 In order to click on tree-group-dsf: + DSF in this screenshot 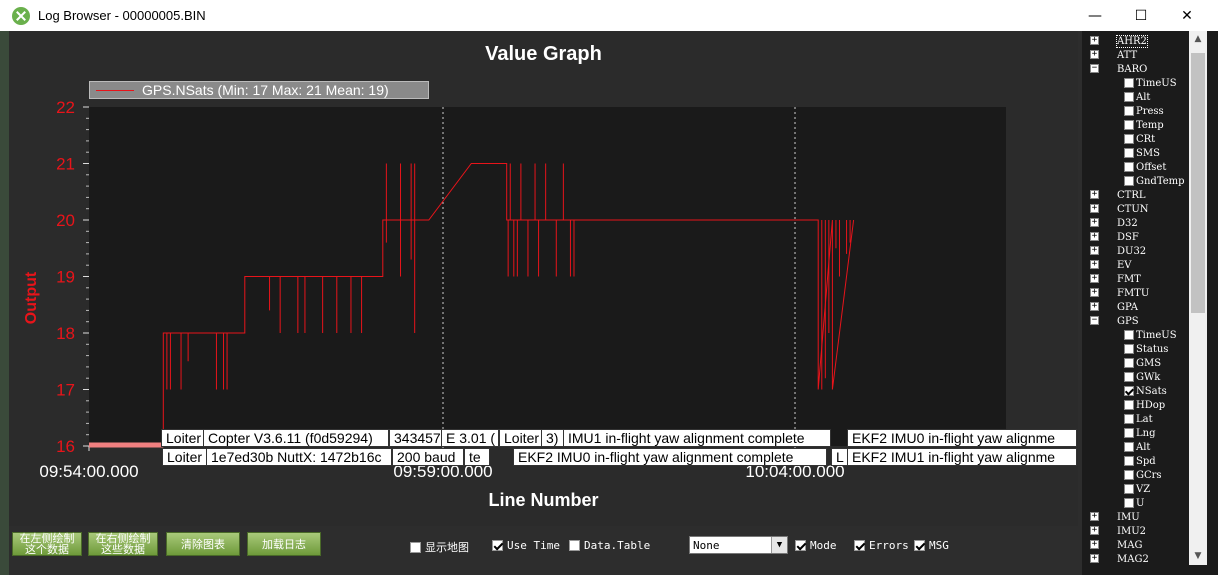, I will do `click(1114, 237)`.